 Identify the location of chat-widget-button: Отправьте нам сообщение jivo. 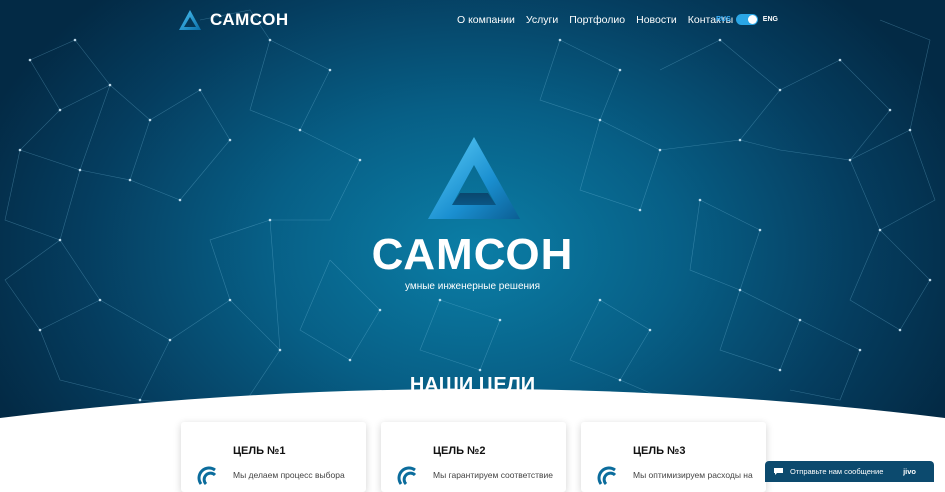
(849, 471).